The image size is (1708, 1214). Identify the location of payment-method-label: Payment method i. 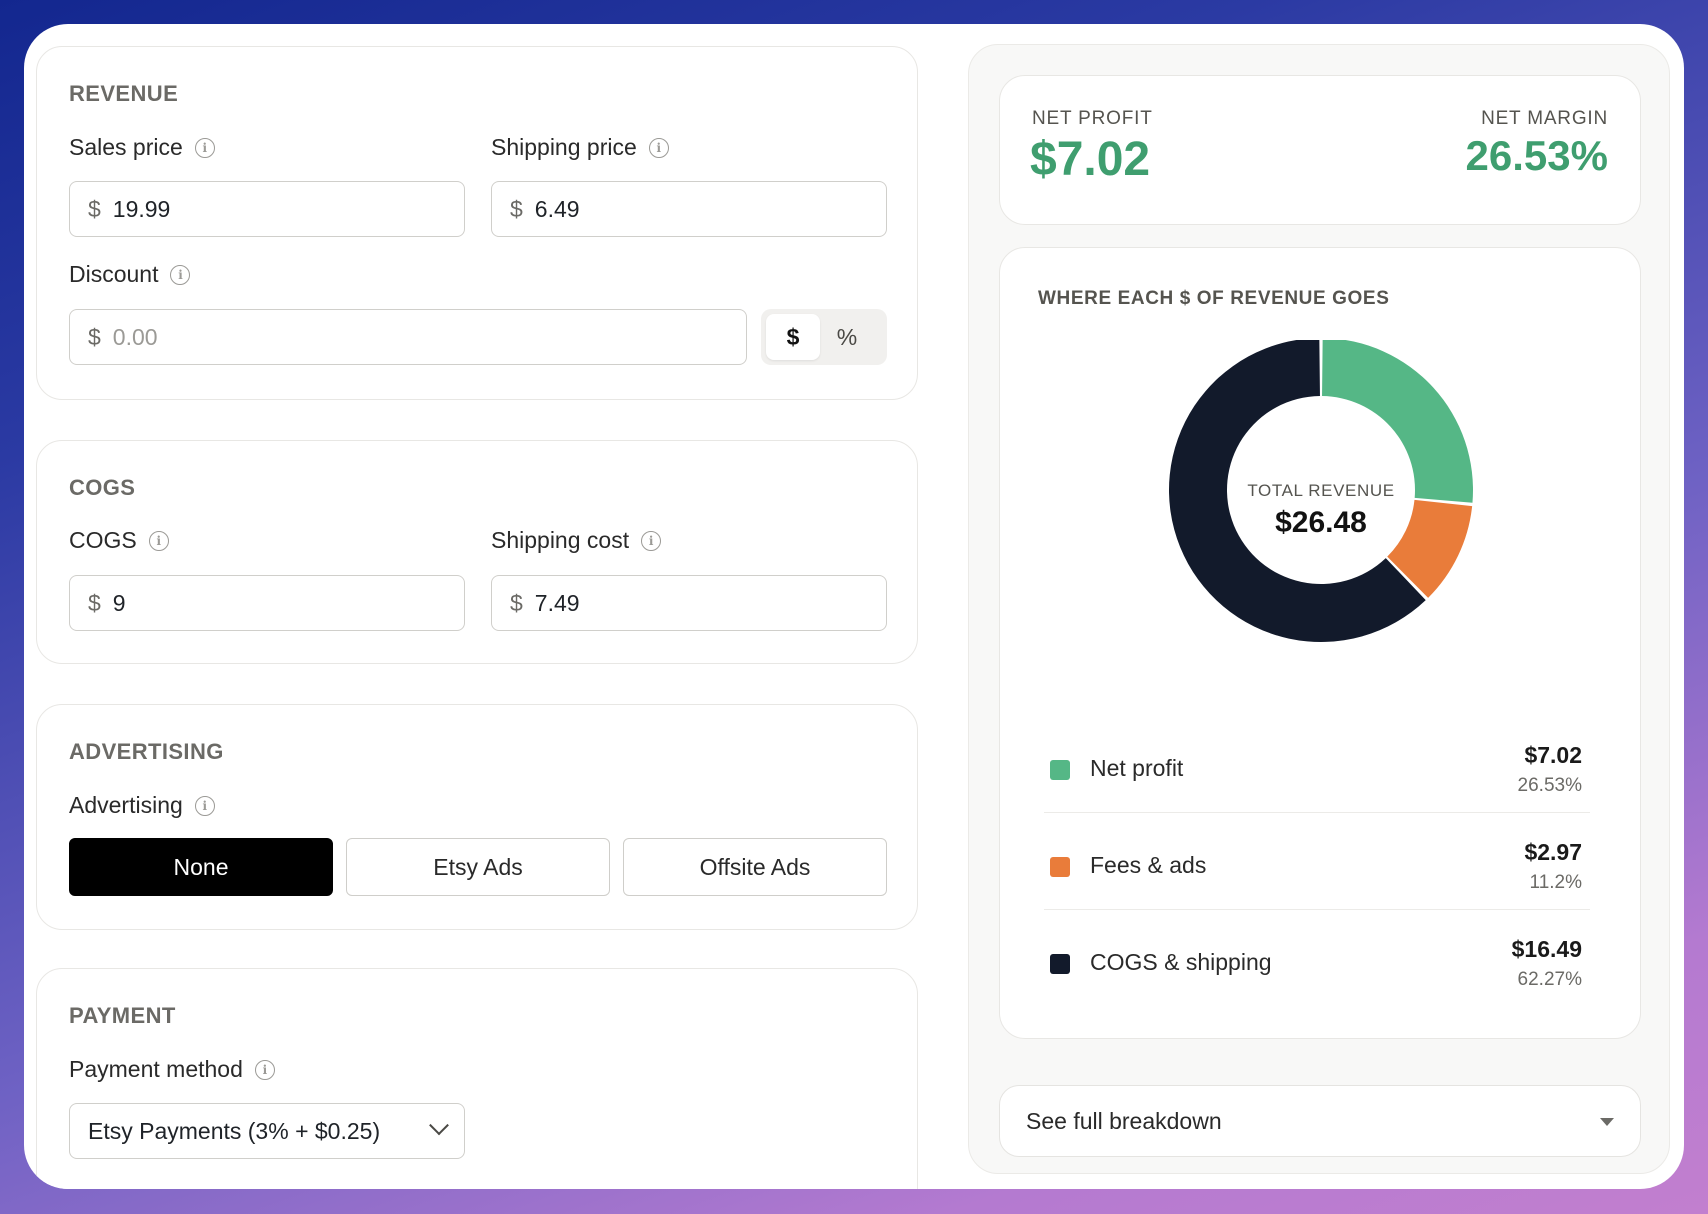
(172, 1069).